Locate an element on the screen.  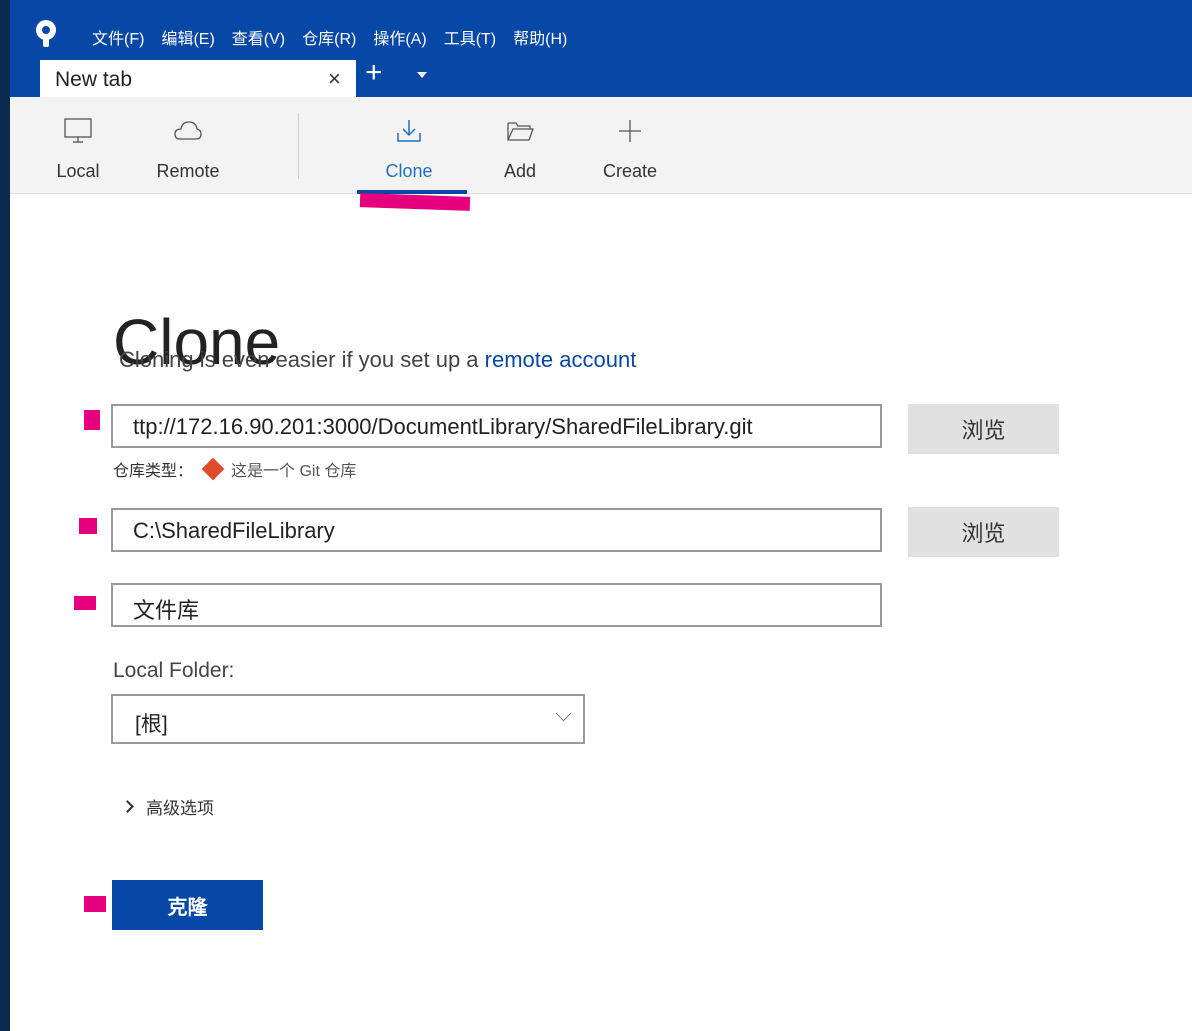
clone-button: 克隆 is located at coordinates (187, 905).